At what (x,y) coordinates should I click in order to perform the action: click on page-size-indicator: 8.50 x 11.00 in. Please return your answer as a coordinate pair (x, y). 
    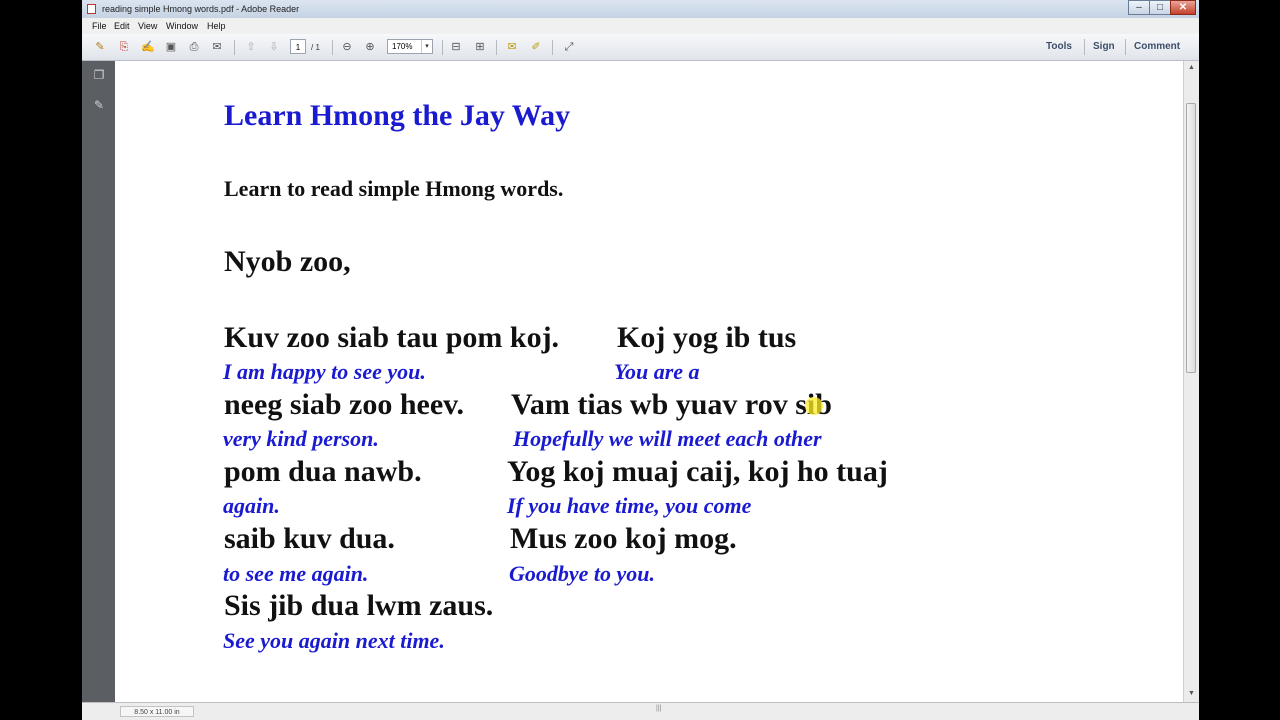
    Looking at the image, I should click on (157, 711).